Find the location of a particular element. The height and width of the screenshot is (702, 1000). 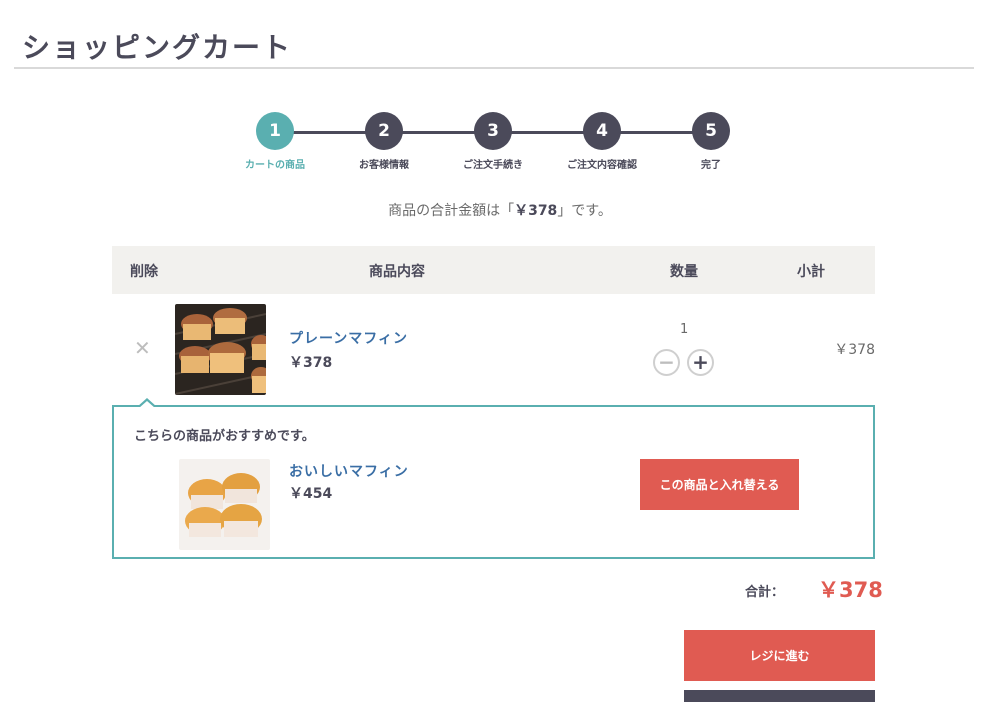

step-5-label: 完了 is located at coordinates (711, 165).